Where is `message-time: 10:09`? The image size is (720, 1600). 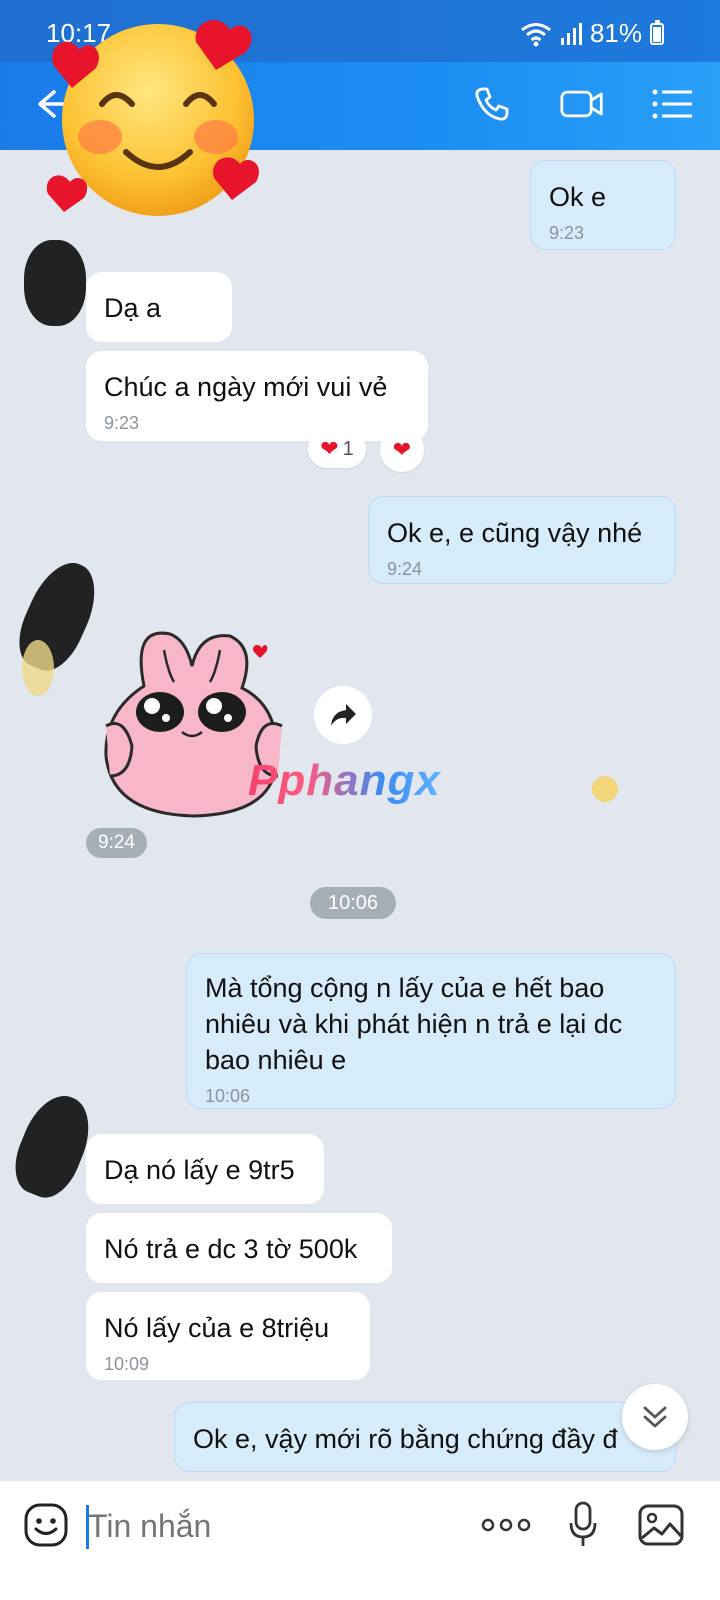
message-time: 10:09 is located at coordinates (127, 1364).